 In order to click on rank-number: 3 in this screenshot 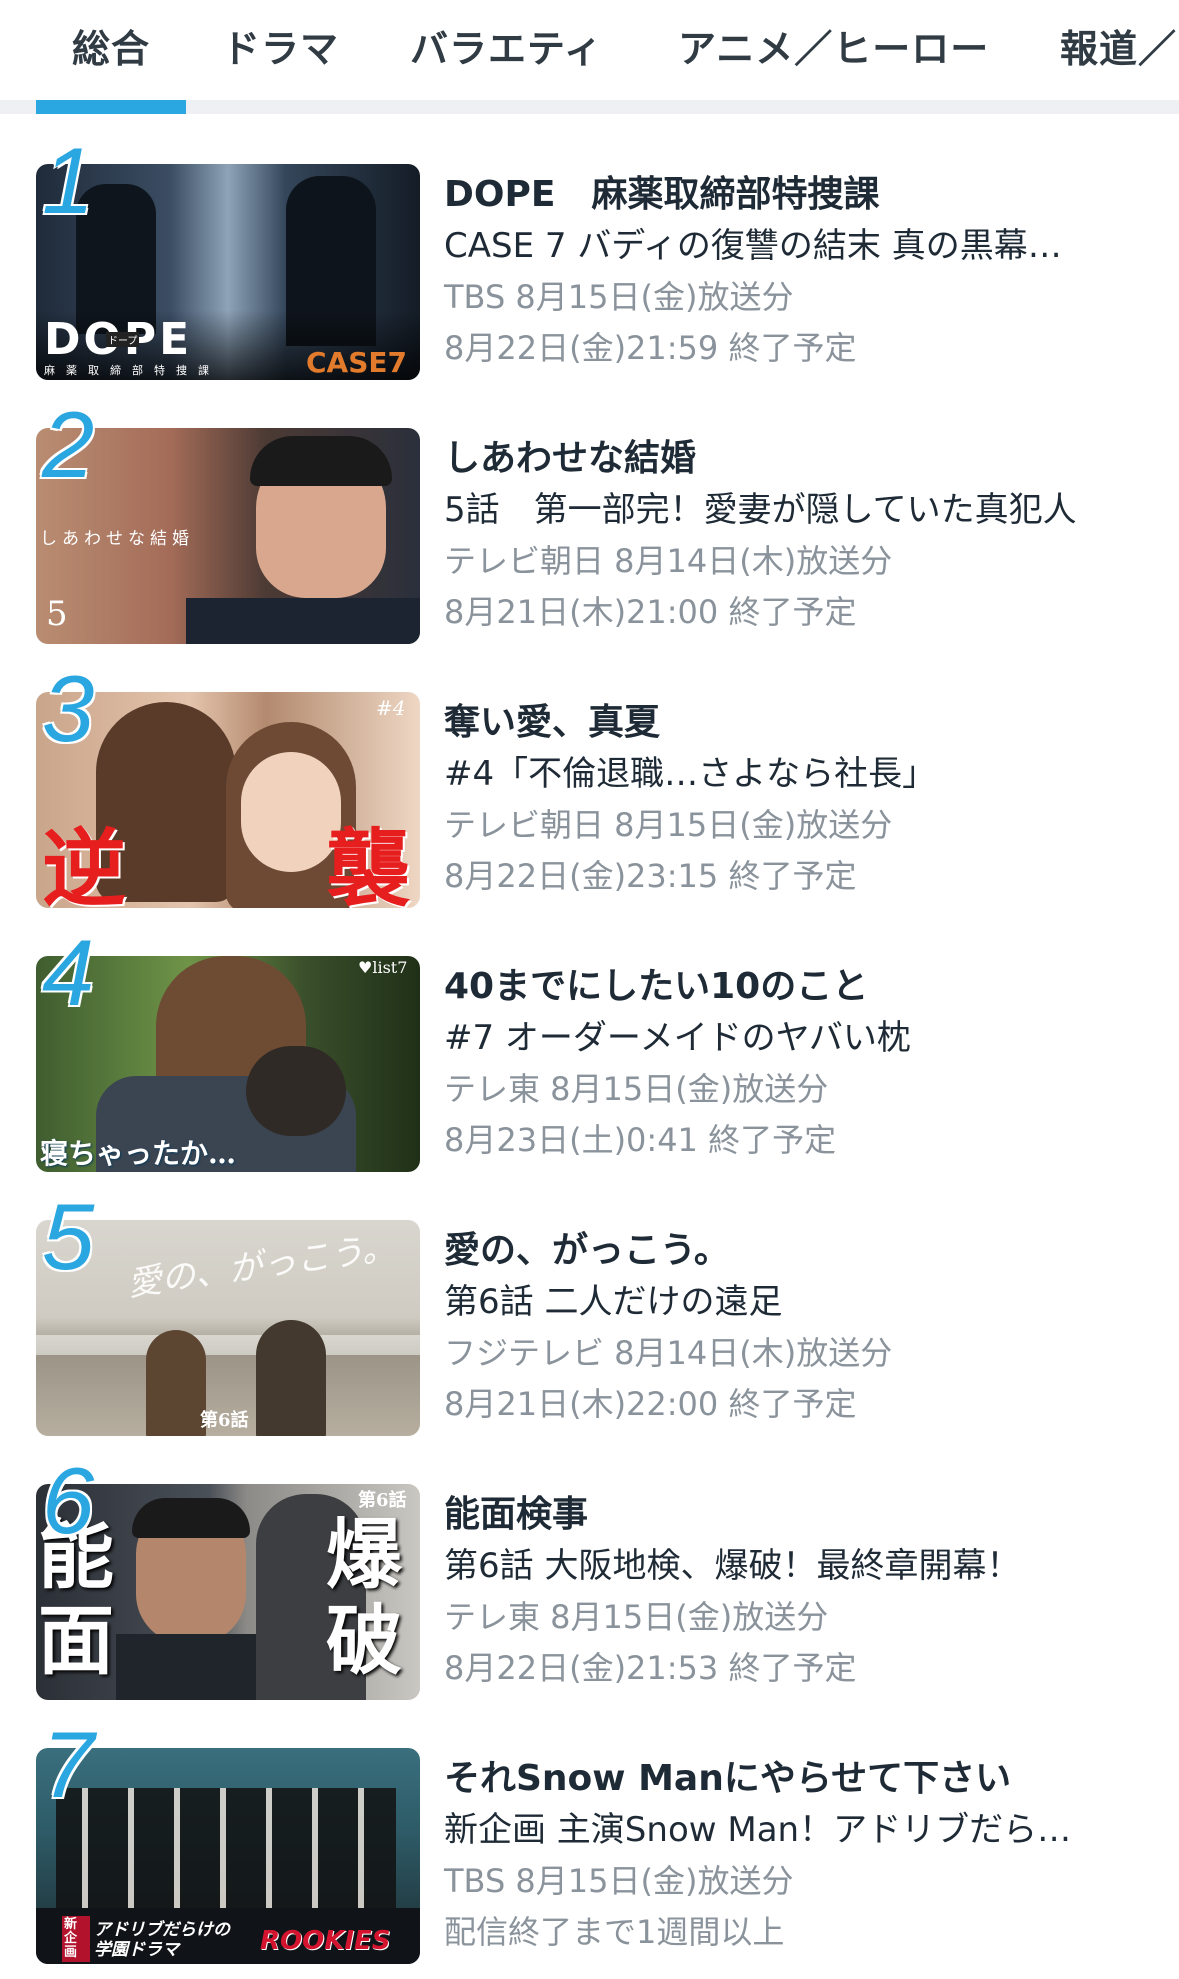, I will do `click(68, 708)`.